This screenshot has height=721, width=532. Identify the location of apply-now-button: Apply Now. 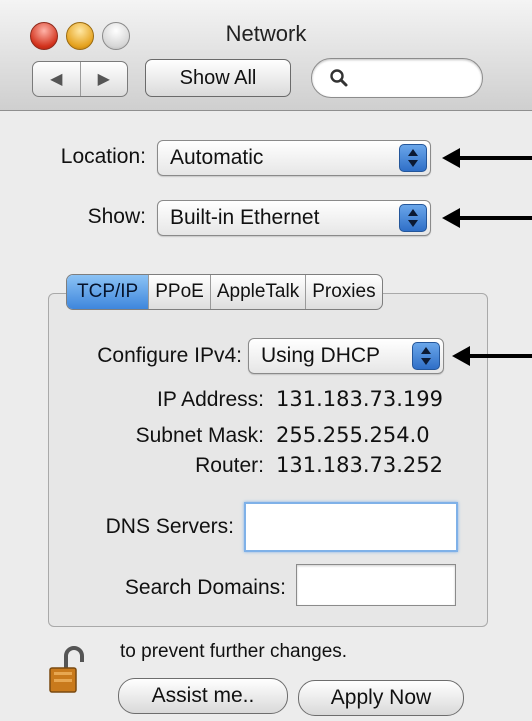
(381, 698).